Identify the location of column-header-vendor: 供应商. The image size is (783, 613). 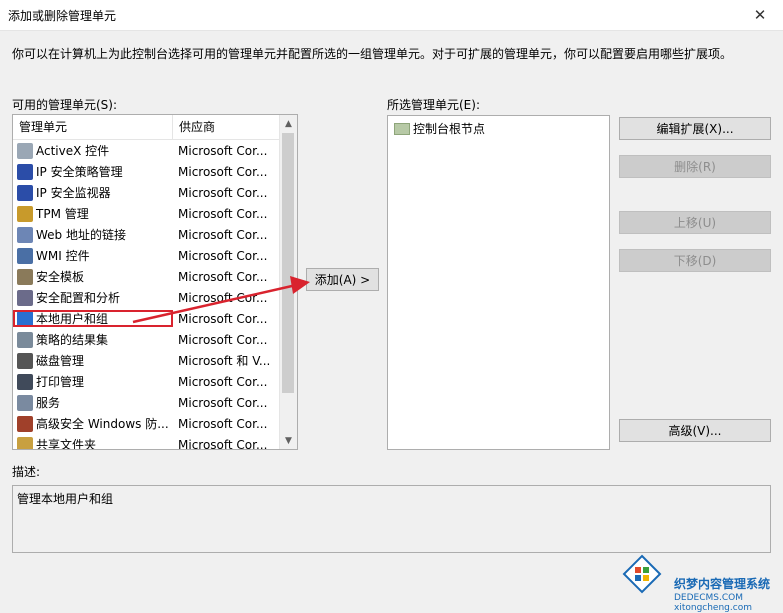
(226, 127).